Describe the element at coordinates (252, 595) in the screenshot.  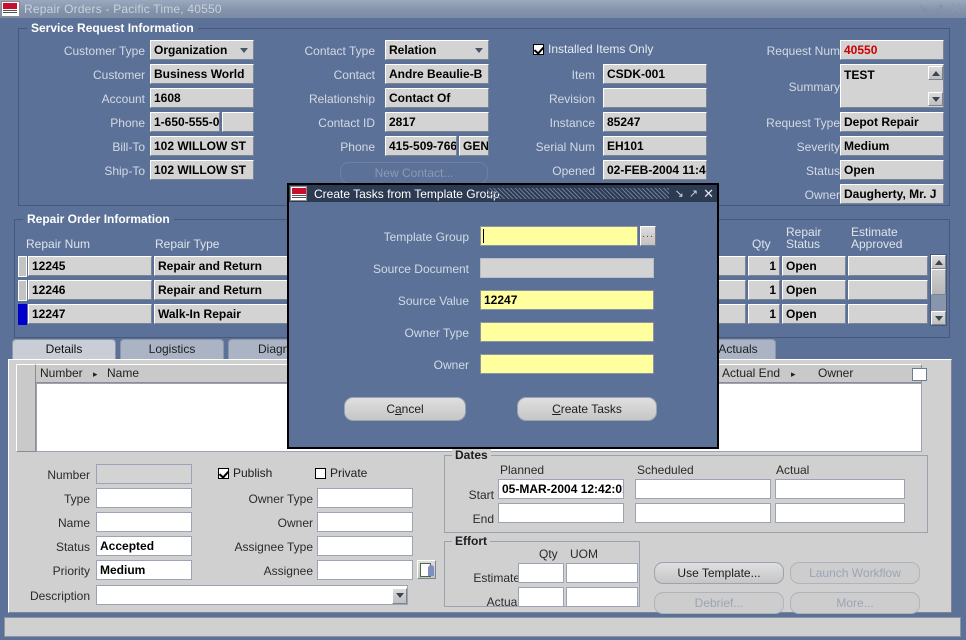
I see `task-description-field` at that location.